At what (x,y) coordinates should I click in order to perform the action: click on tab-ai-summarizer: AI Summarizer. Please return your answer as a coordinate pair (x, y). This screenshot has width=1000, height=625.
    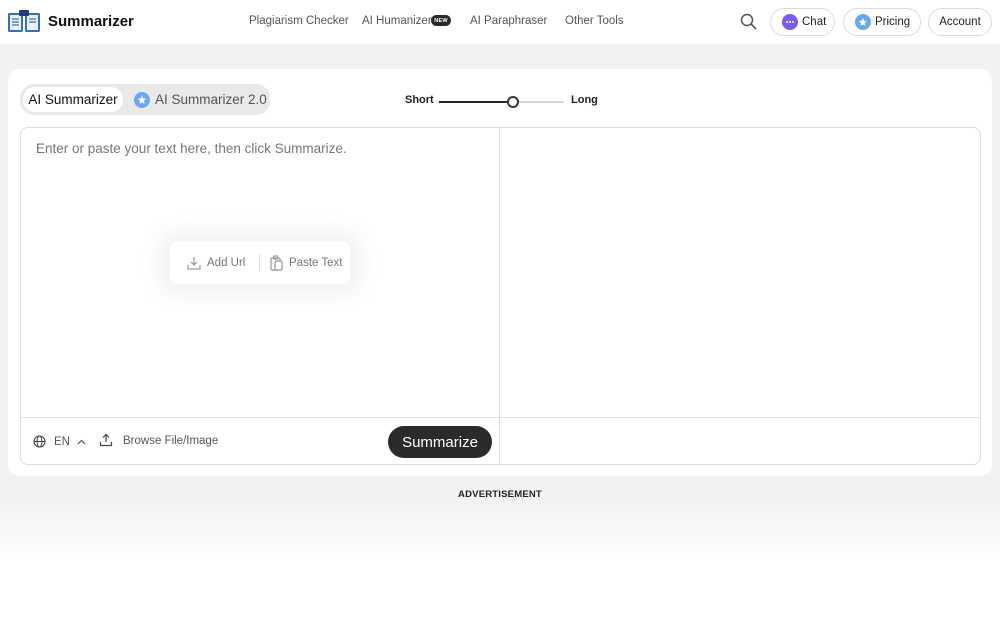
    Looking at the image, I should click on (73, 99).